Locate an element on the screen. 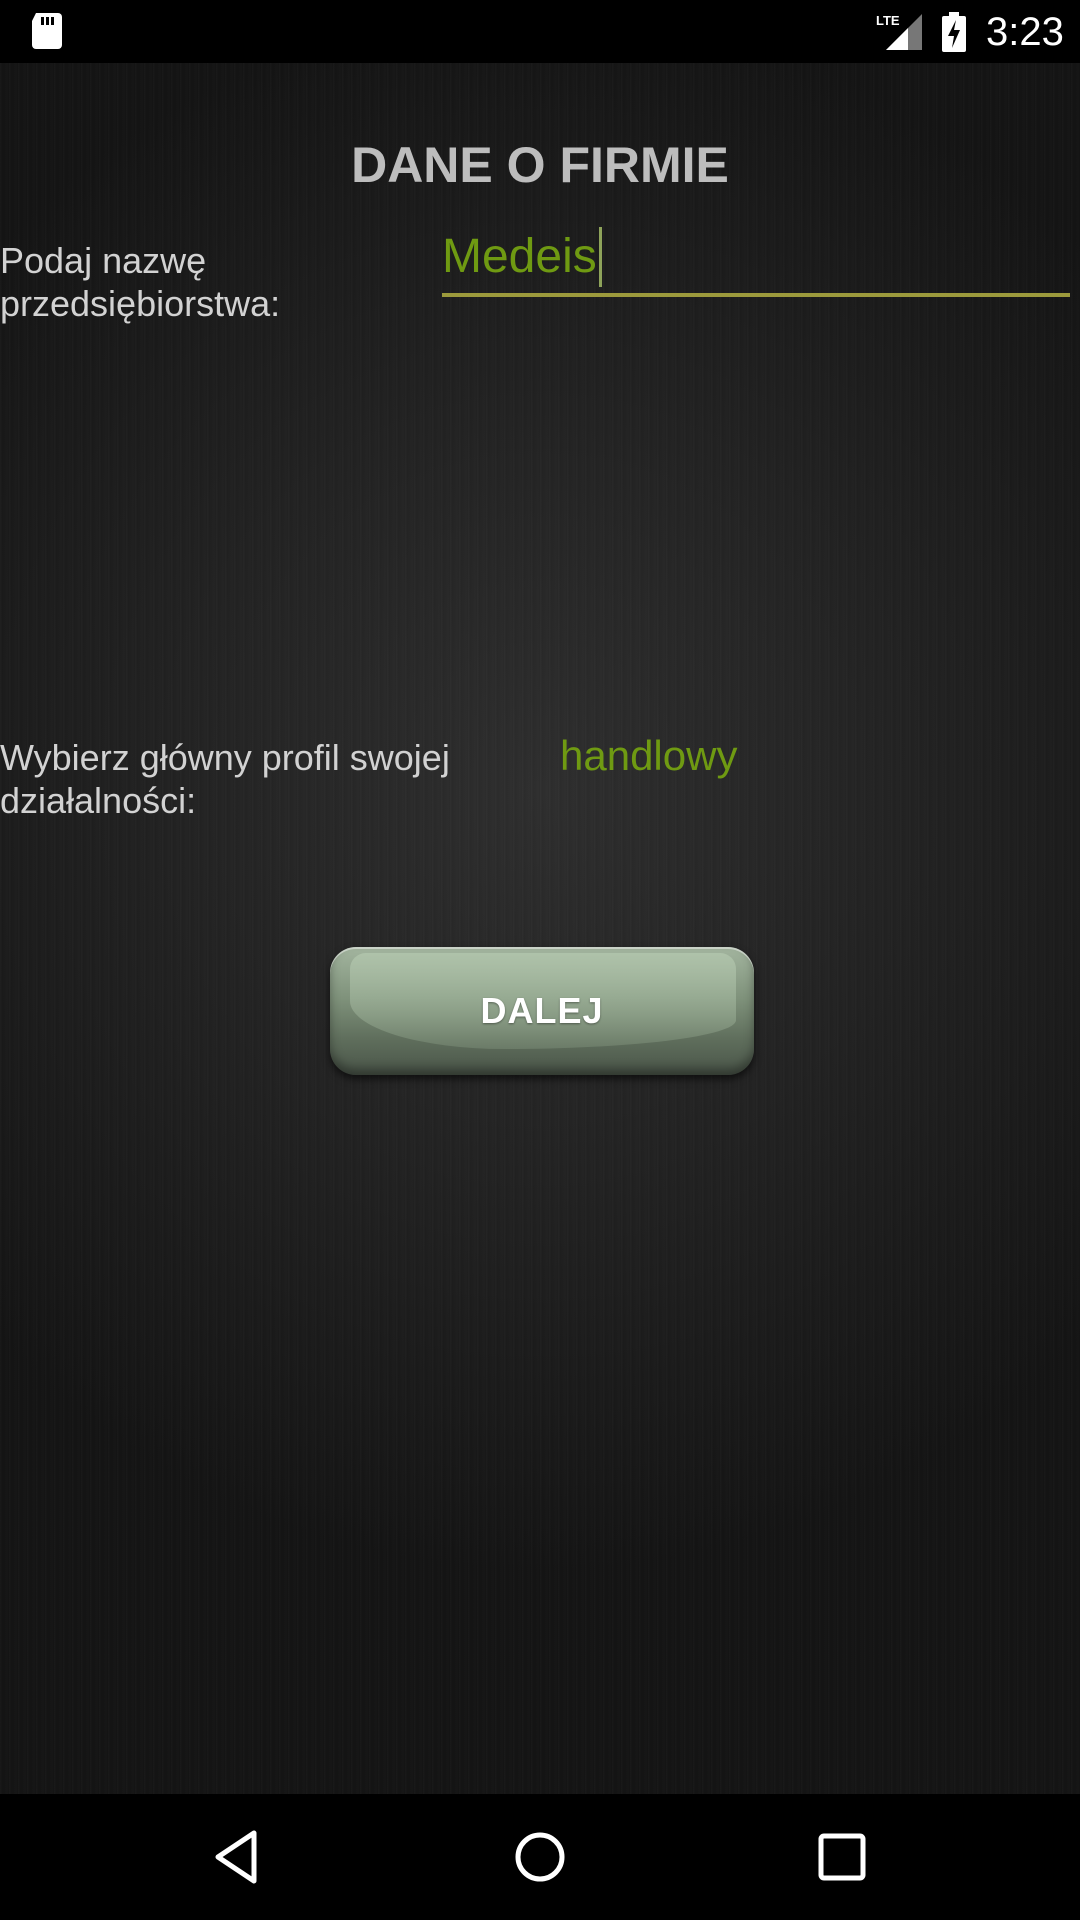 This screenshot has width=1080, height=1920. lte-label: LTE is located at coordinates (888, 20).